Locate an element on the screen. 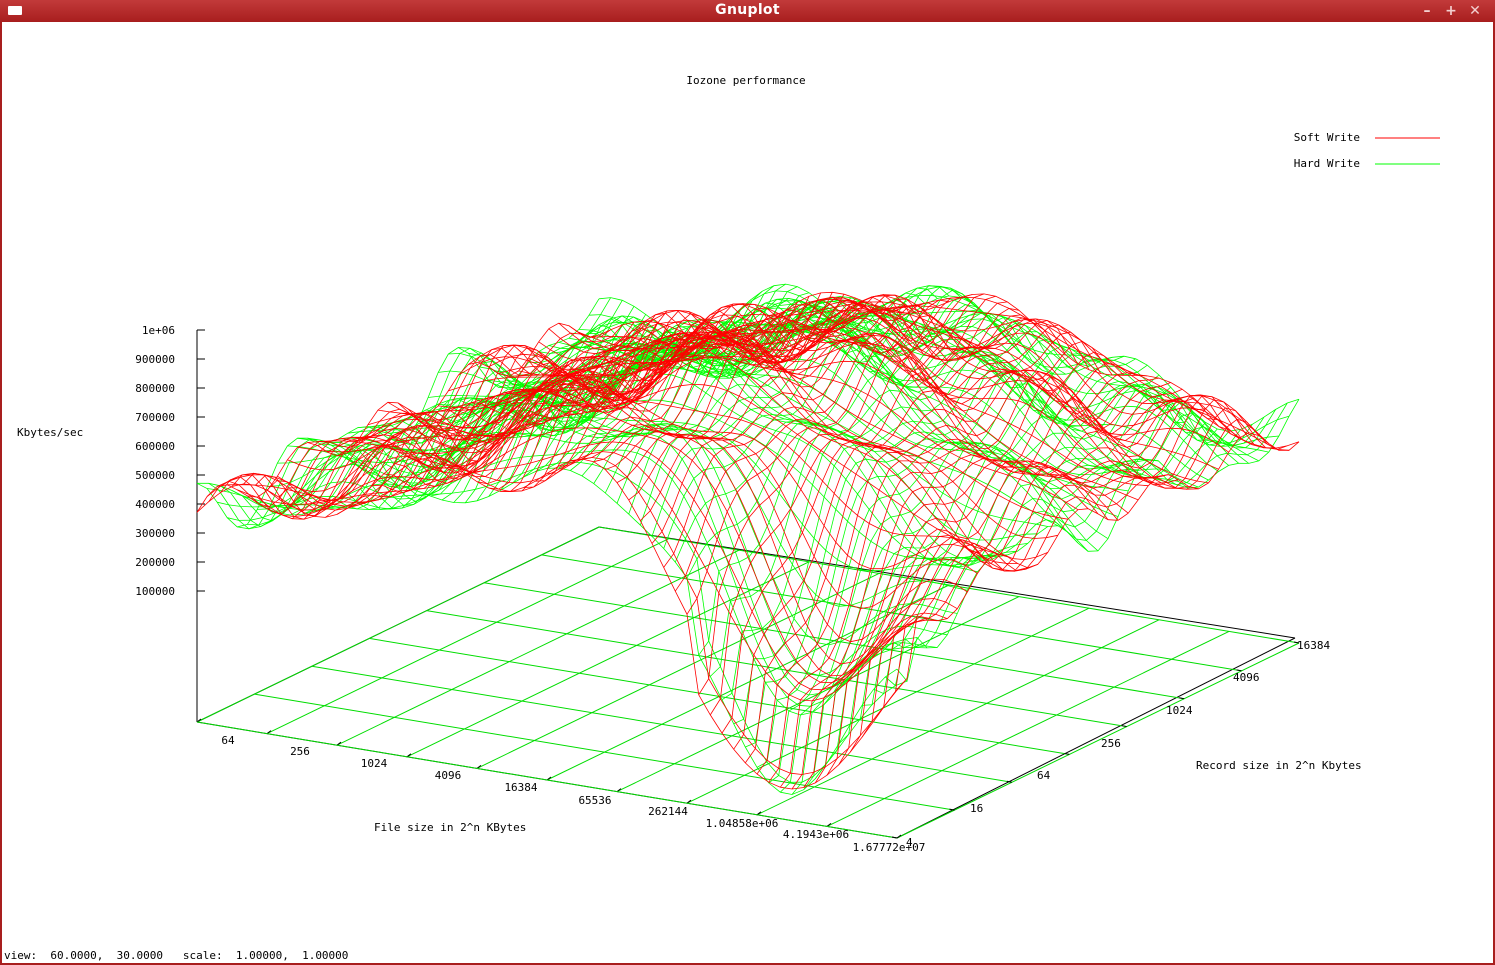 This screenshot has height=965, width=1495. x-axis-label: File size in 2^n KBytes is located at coordinates (450, 827).